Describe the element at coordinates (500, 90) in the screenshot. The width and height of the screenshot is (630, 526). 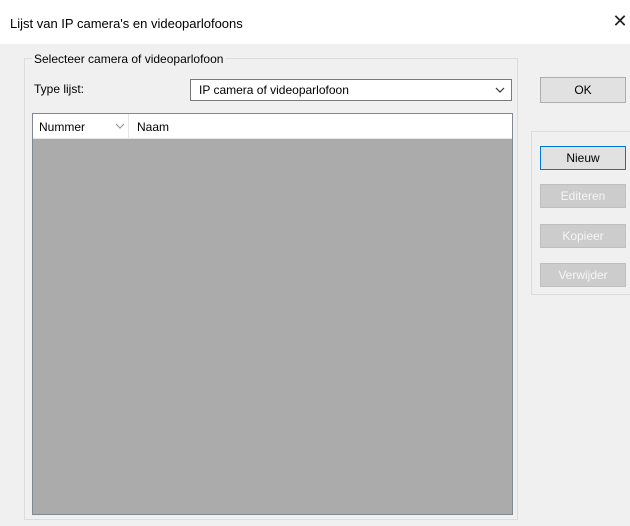
I see `chevron-down-icon` at that location.